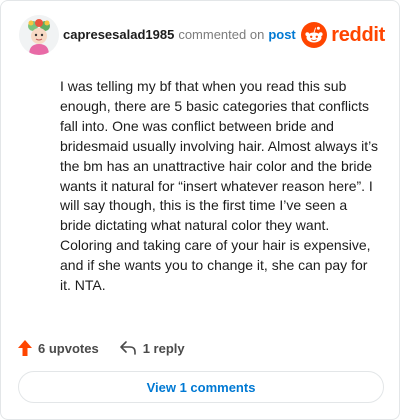  I want to click on avatar, so click(39, 35).